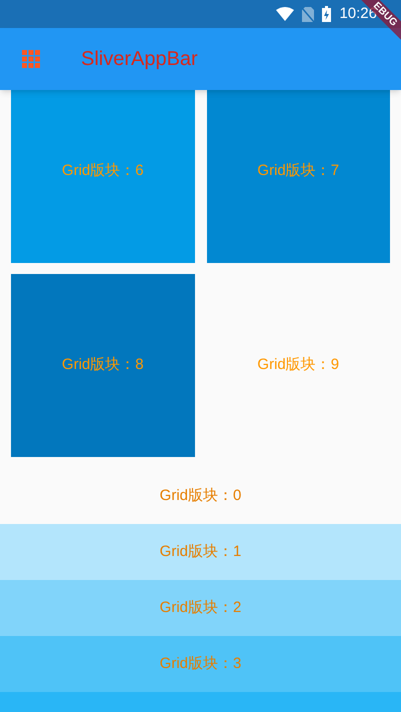 Image resolution: width=401 pixels, height=712 pixels. What do you see at coordinates (103, 365) in the screenshot?
I see `tile-label: Grid版块：8` at bounding box center [103, 365].